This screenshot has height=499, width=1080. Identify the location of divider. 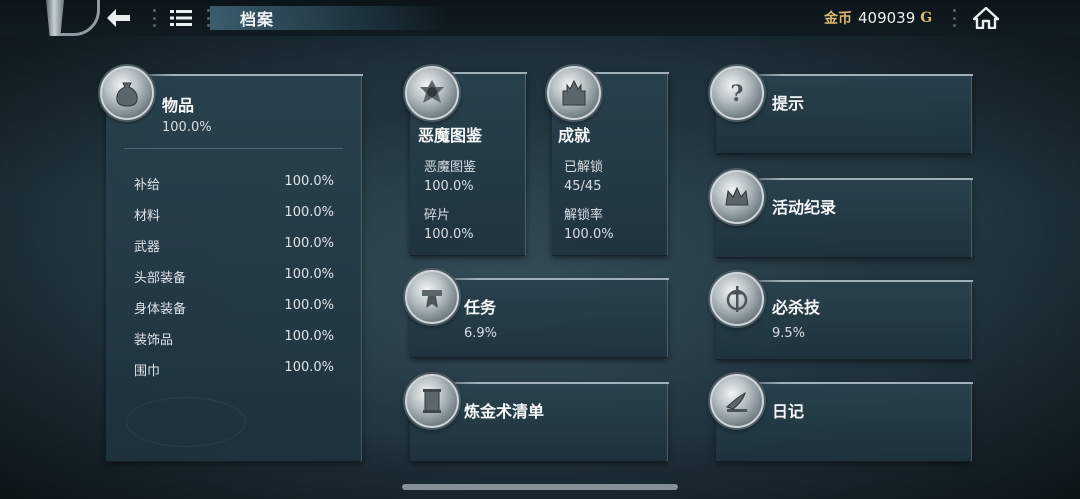
(233, 148).